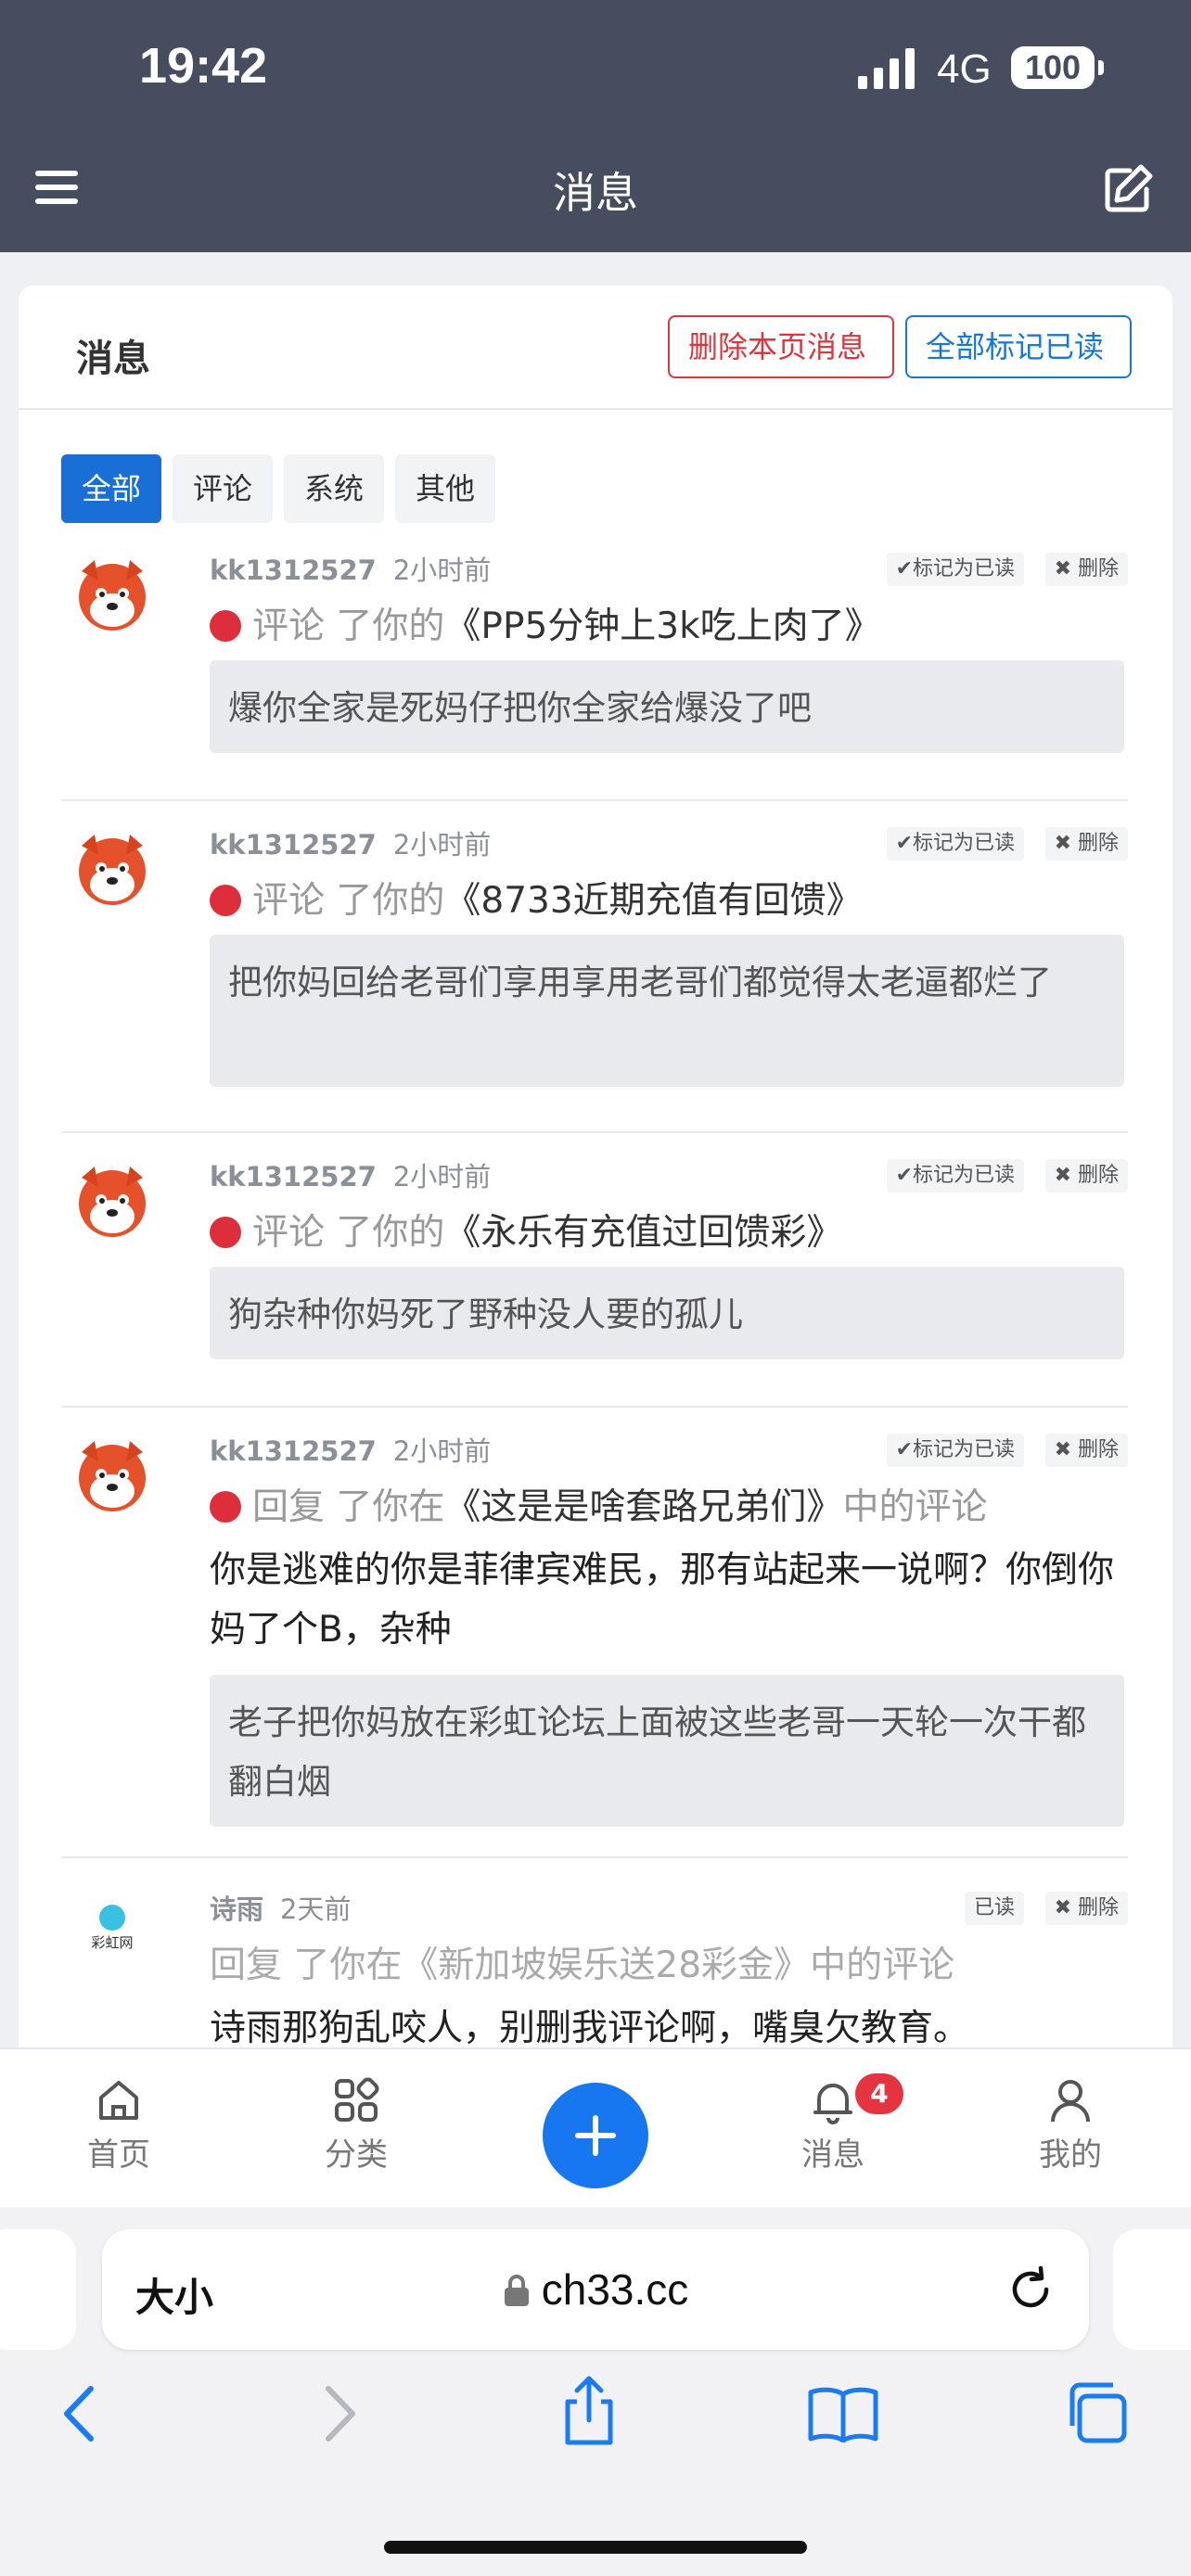  What do you see at coordinates (1018, 346) in the screenshot?
I see `mark-all-read-button: 全部标记已读` at bounding box center [1018, 346].